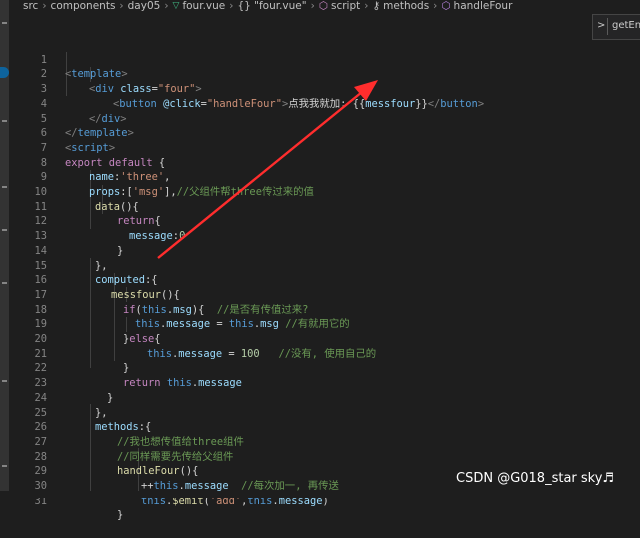 This screenshot has width=640, height=538. What do you see at coordinates (535, 478) in the screenshot?
I see `watermark: CSDN @G018_star sky♬` at bounding box center [535, 478].